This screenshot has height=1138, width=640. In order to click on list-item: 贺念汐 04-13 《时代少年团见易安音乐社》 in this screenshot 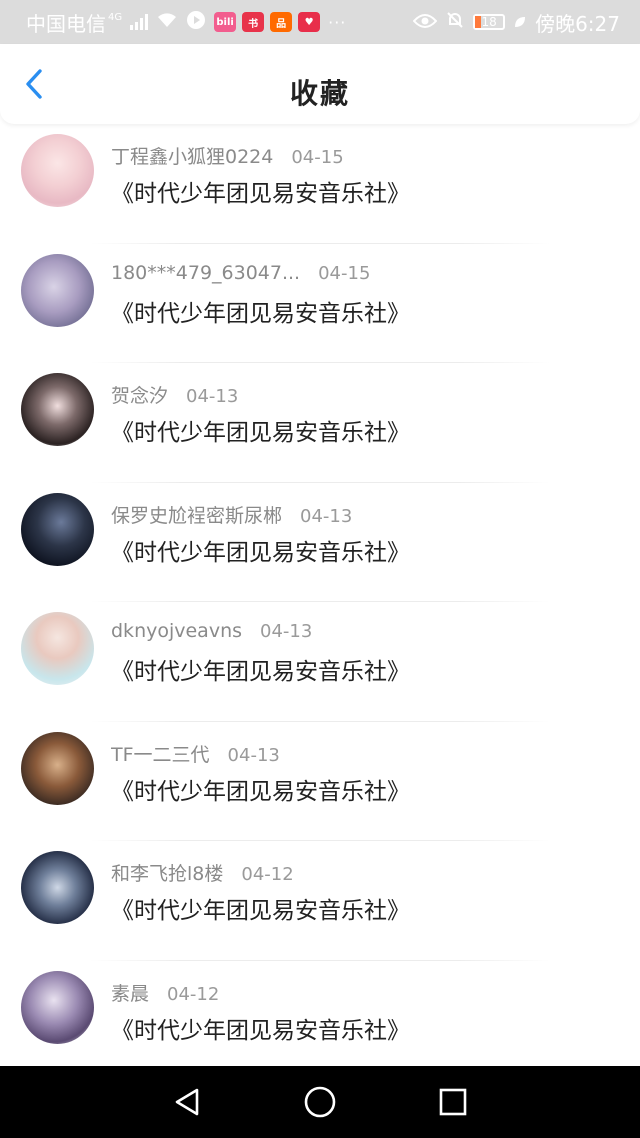, I will do `click(320, 423)`.